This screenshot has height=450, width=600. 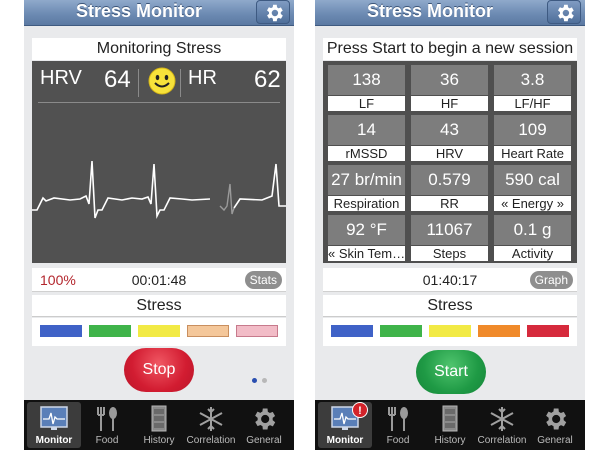 What do you see at coordinates (449, 80) in the screenshot?
I see `metric-value: 36` at bounding box center [449, 80].